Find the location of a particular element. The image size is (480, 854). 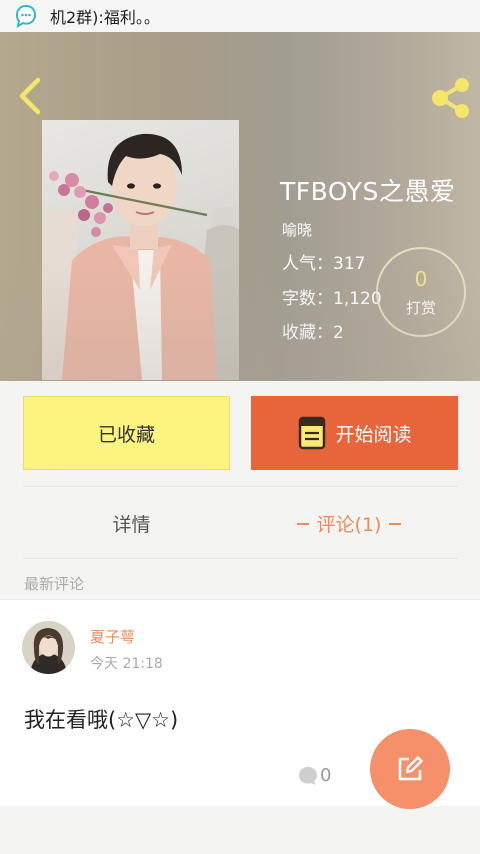

word-count-stat: 字数：1,120 is located at coordinates (332, 299).